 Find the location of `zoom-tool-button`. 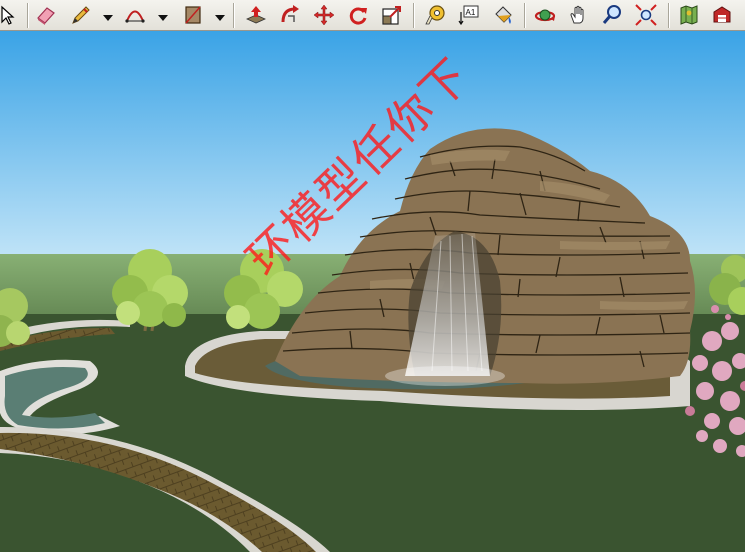

zoom-tool-button is located at coordinates (613, 15).